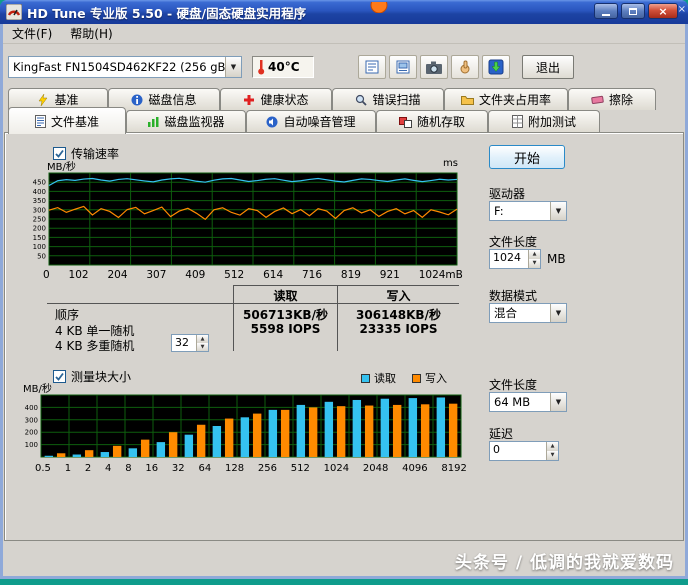 The image size is (688, 585). I want to click on toolbar-buttons, so click(434, 67).